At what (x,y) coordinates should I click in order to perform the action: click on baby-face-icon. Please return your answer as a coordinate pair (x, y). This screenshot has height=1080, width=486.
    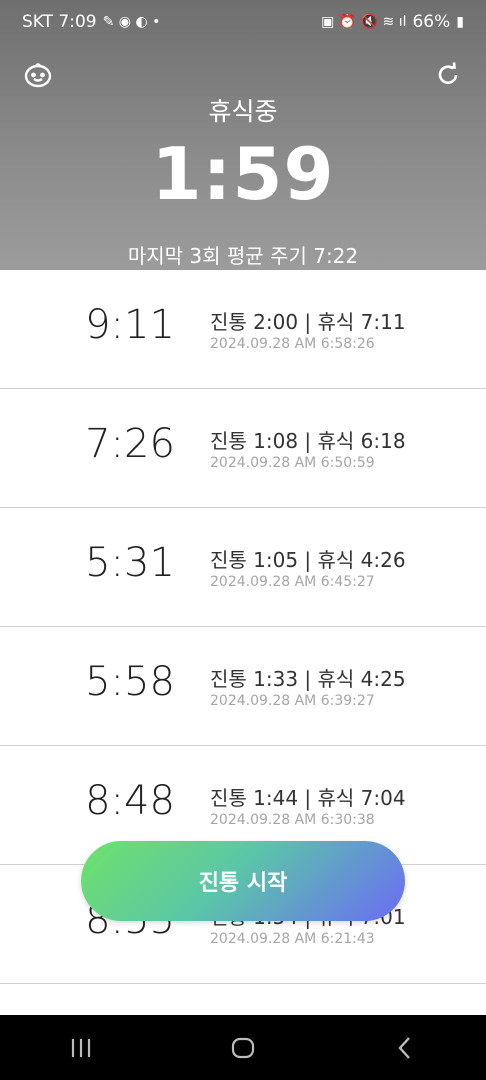
    Looking at the image, I should click on (38, 75).